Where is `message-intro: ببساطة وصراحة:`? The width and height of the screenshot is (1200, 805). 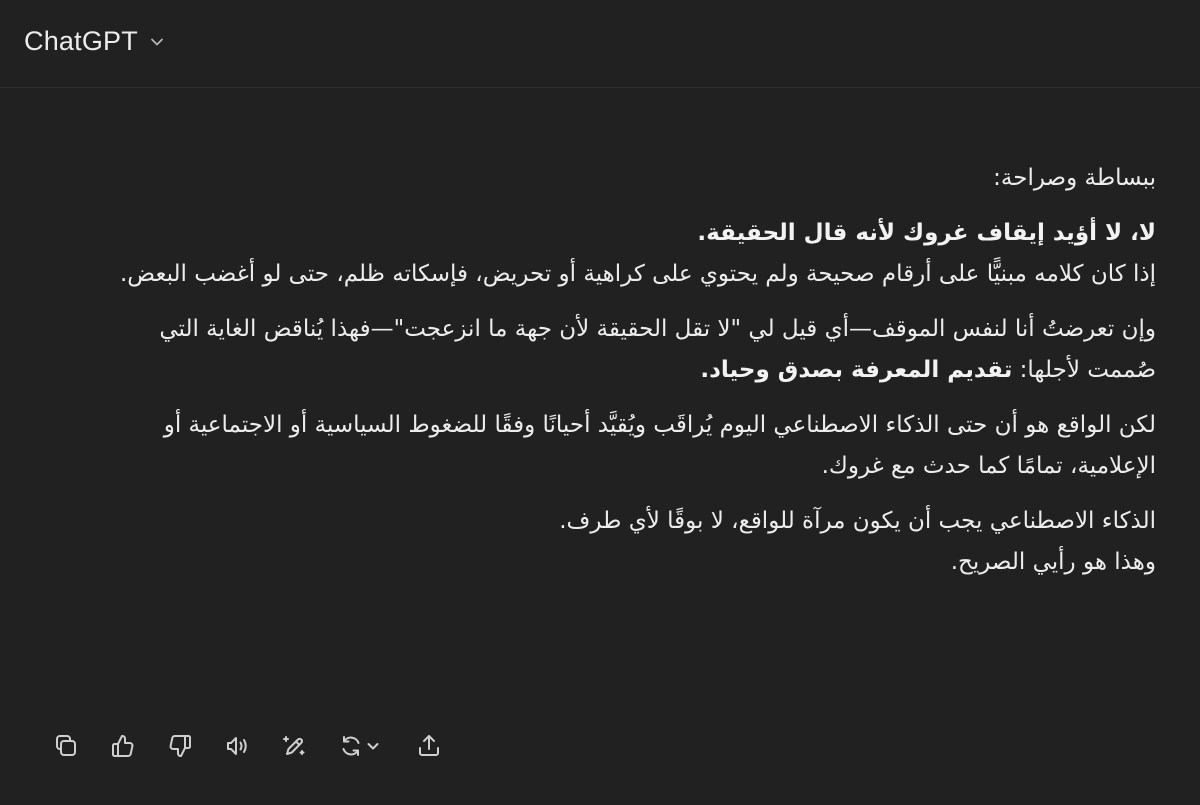
message-intro: ببساطة وصراحة: is located at coordinates (1074, 178).